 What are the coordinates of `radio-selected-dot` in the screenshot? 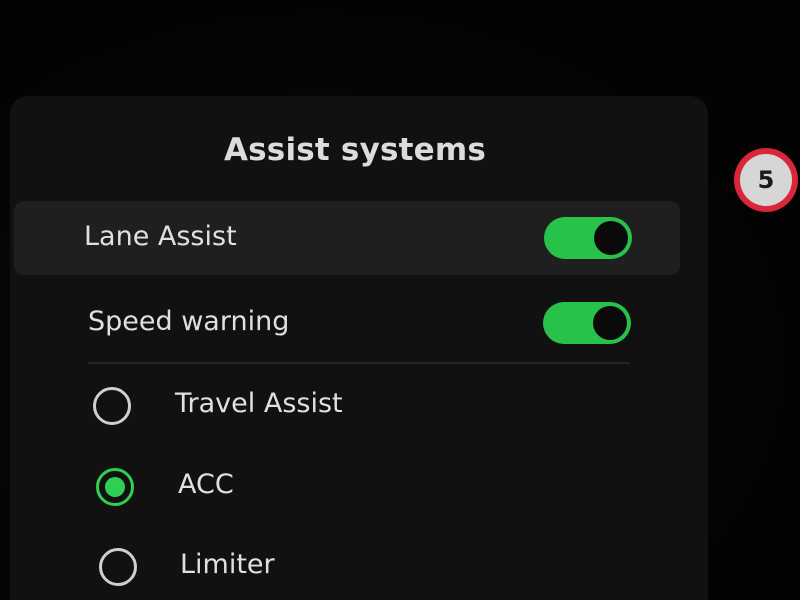 It's located at (115, 487).